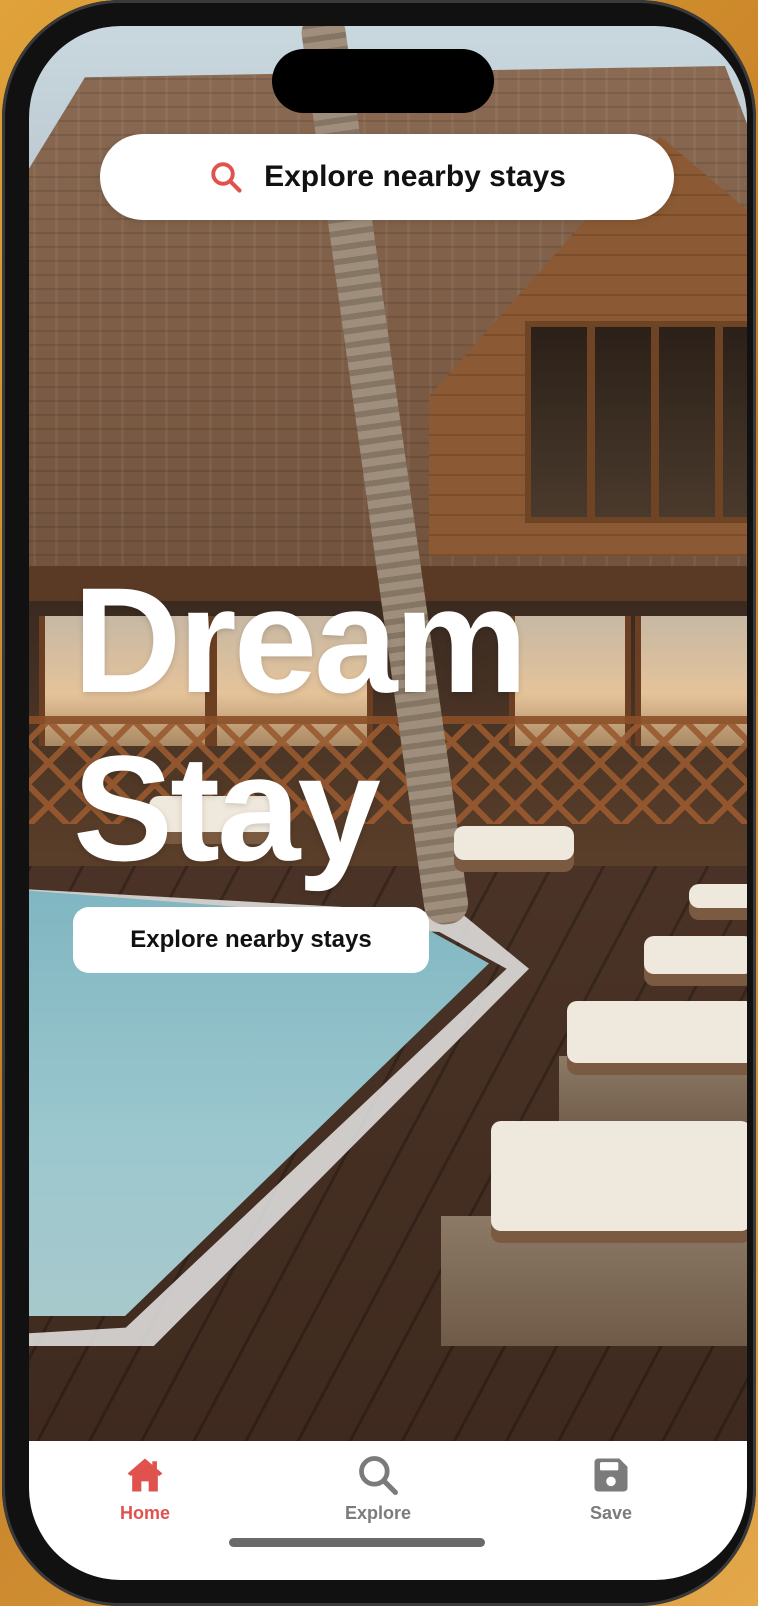  Describe the element at coordinates (378, 1513) in the screenshot. I see `tab-explore-label: Explore` at that location.